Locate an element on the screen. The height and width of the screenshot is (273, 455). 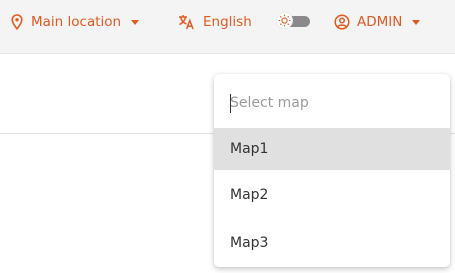
user-circle-icon is located at coordinates (342, 22).